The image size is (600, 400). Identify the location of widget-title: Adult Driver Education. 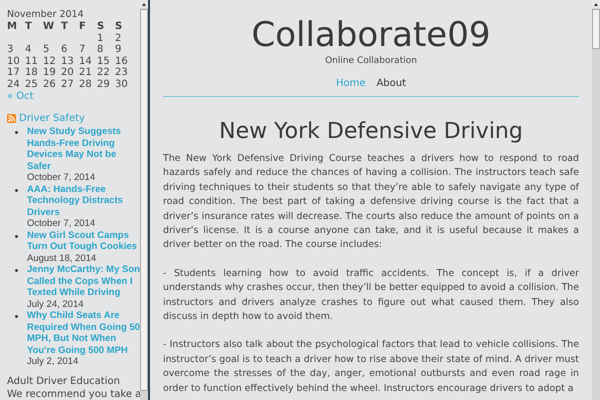
(64, 382).